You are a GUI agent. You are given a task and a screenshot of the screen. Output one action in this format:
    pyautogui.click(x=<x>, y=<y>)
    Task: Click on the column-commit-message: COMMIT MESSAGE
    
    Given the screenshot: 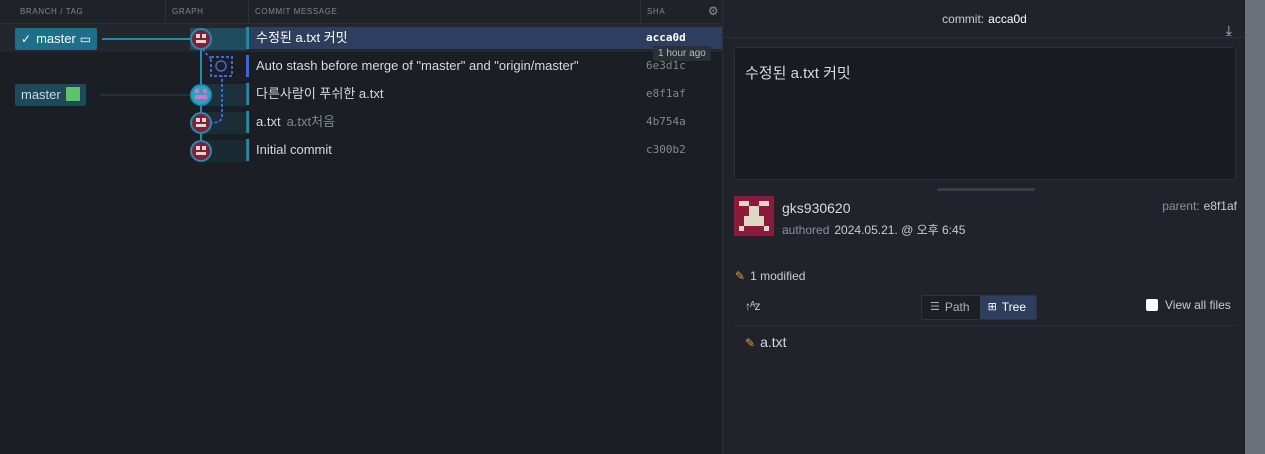 What is the action you would take?
    pyautogui.click(x=445, y=12)
    